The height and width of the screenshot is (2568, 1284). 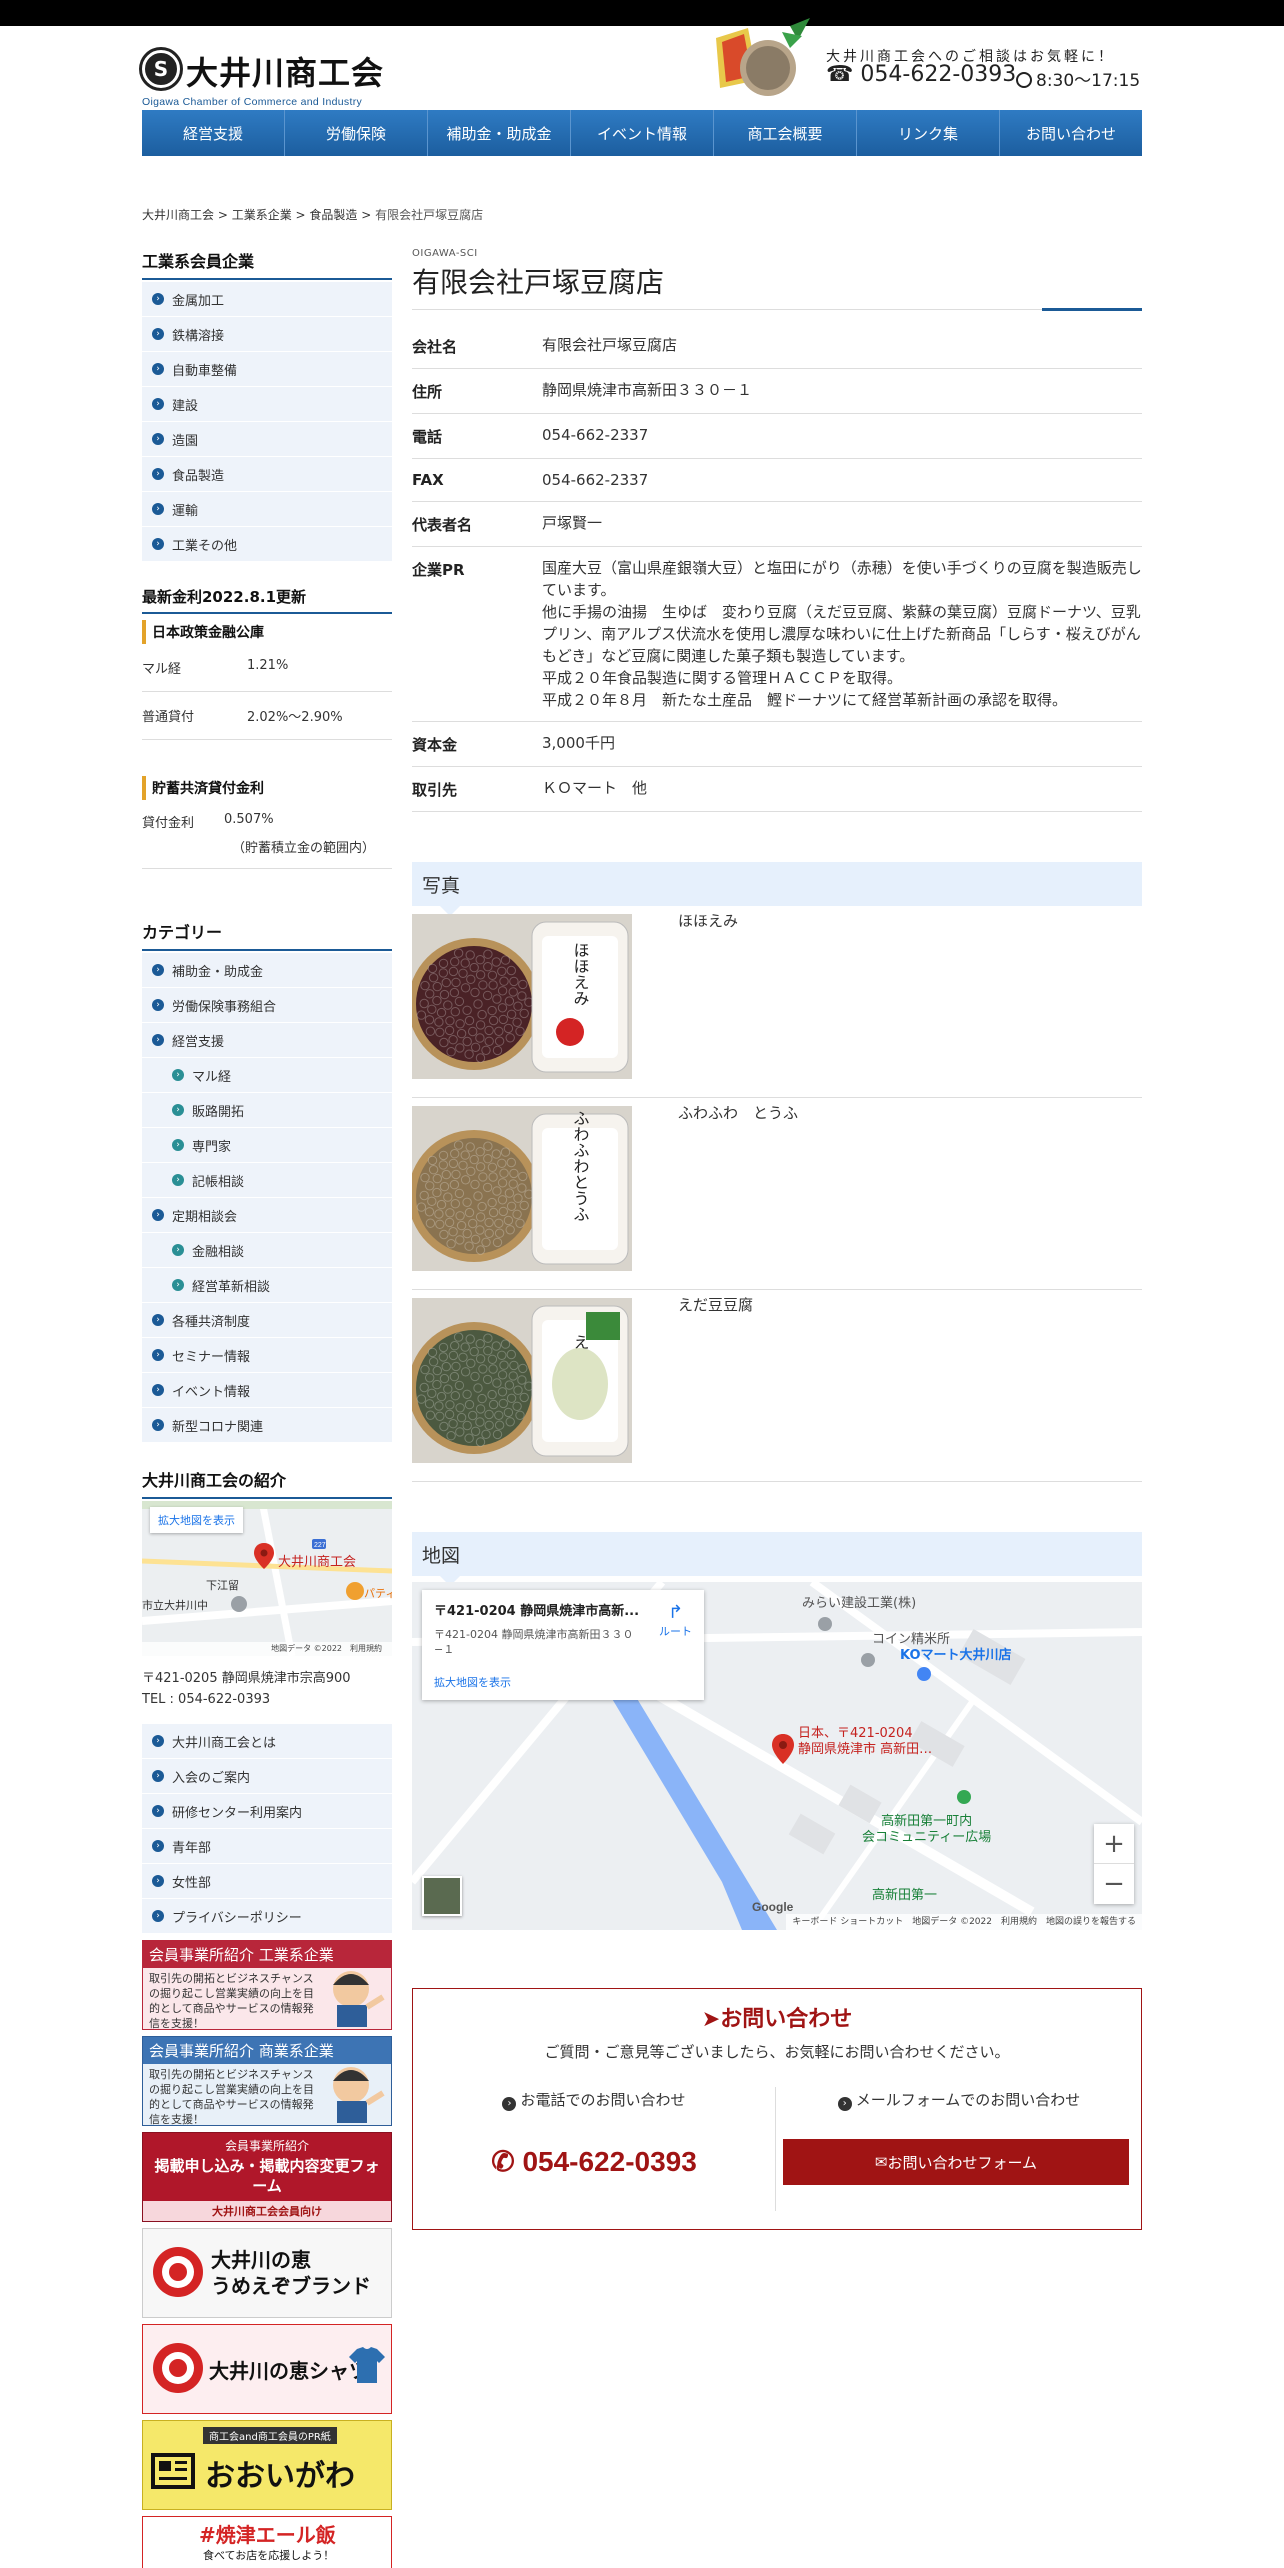 What do you see at coordinates (442, 1896) in the screenshot?
I see `satellite-toggle` at bounding box center [442, 1896].